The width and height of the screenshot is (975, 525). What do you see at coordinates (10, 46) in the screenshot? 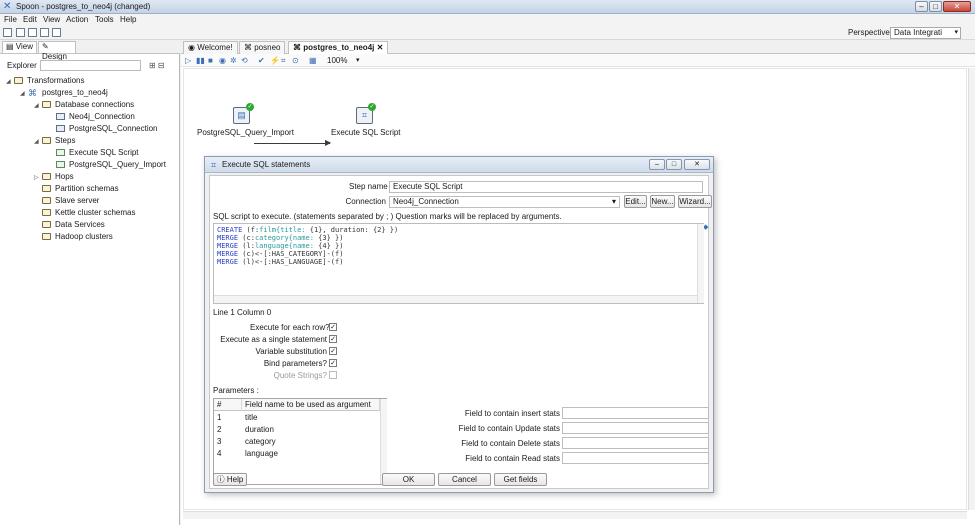
I see `view-icon: ▤` at bounding box center [10, 46].